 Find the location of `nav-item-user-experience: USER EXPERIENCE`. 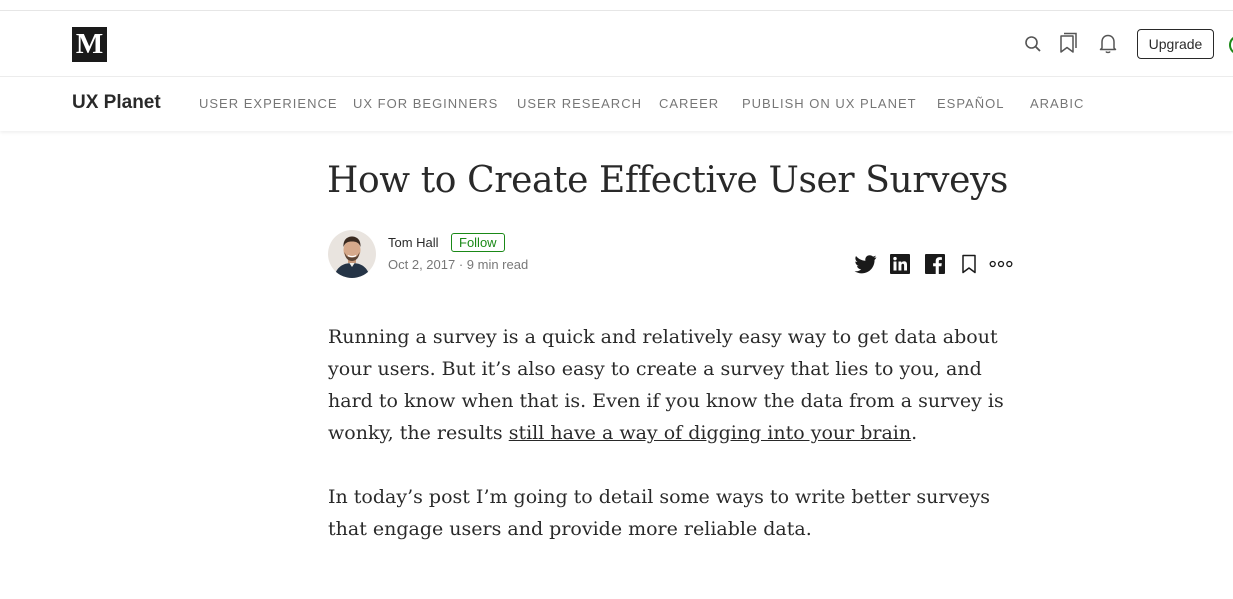

nav-item-user-experience: USER EXPERIENCE is located at coordinates (268, 103).